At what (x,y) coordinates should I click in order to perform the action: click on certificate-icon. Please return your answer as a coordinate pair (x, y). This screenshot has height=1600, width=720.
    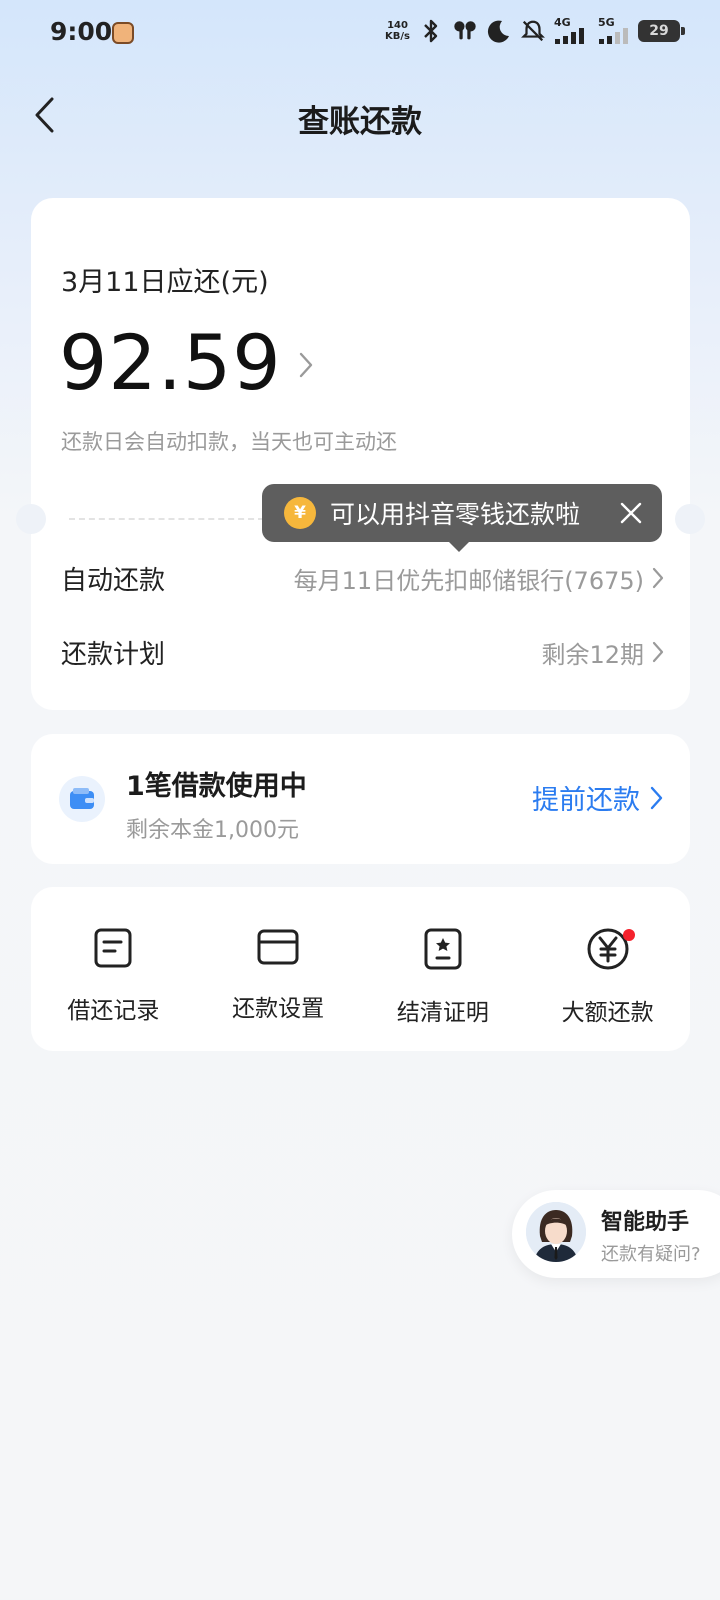
    Looking at the image, I should click on (443, 949).